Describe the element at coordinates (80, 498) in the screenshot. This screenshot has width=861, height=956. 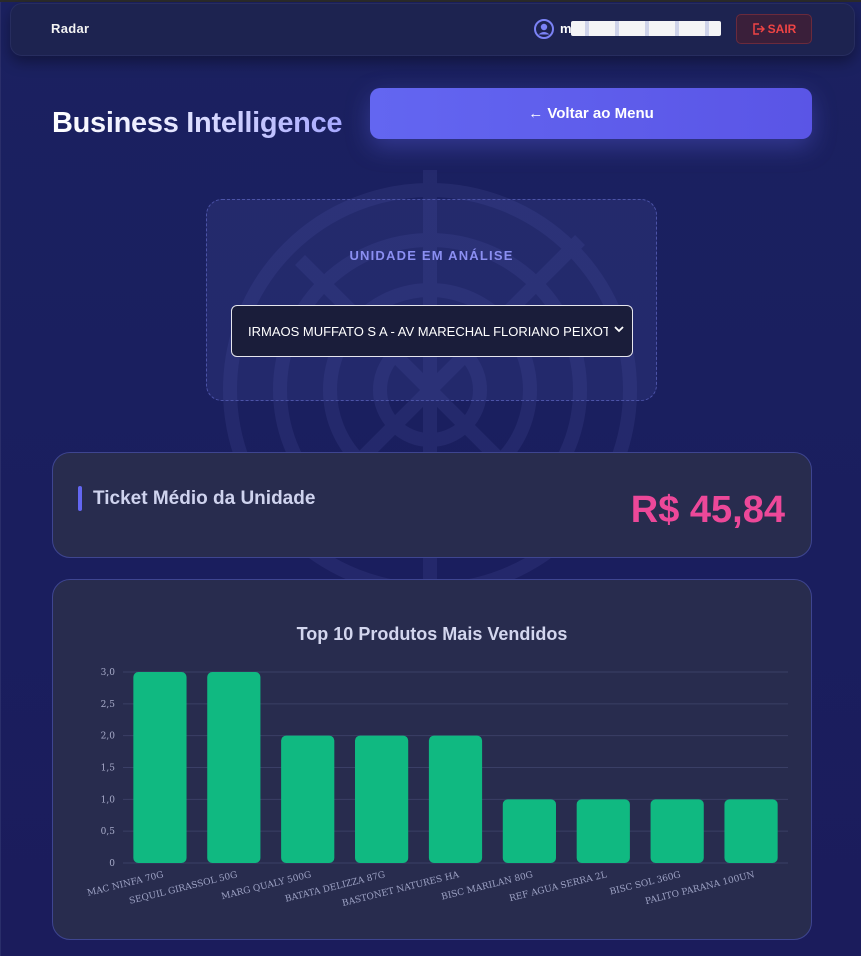
I see `accent-bar` at that location.